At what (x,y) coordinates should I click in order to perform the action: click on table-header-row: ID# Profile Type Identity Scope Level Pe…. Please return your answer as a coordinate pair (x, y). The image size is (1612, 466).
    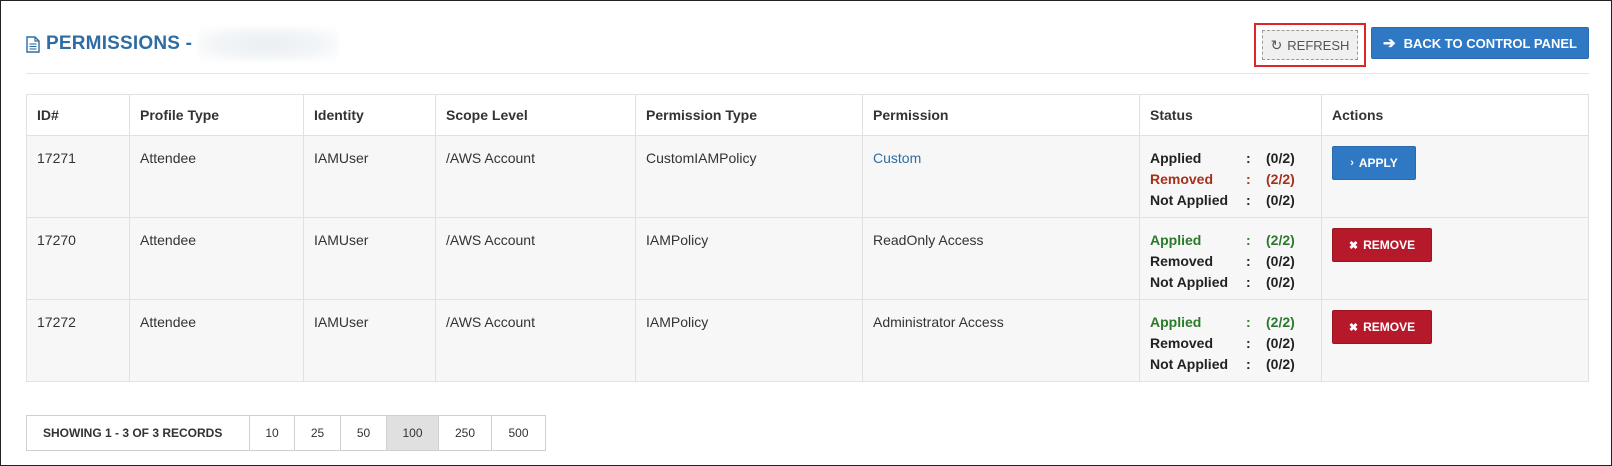
    Looking at the image, I should click on (807, 115).